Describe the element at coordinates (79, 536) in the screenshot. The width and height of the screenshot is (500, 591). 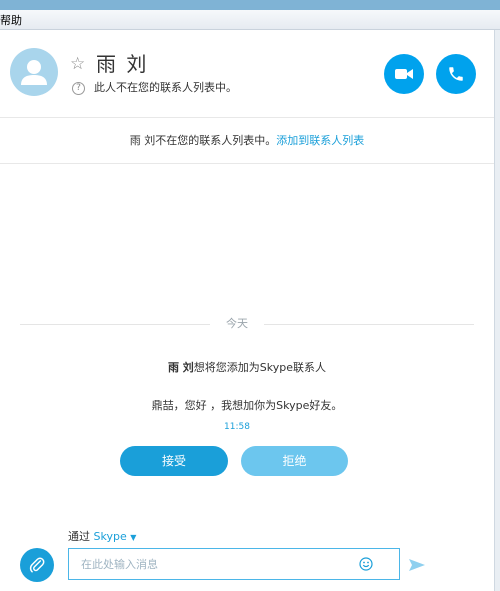
I see `via-label: 通过` at that location.